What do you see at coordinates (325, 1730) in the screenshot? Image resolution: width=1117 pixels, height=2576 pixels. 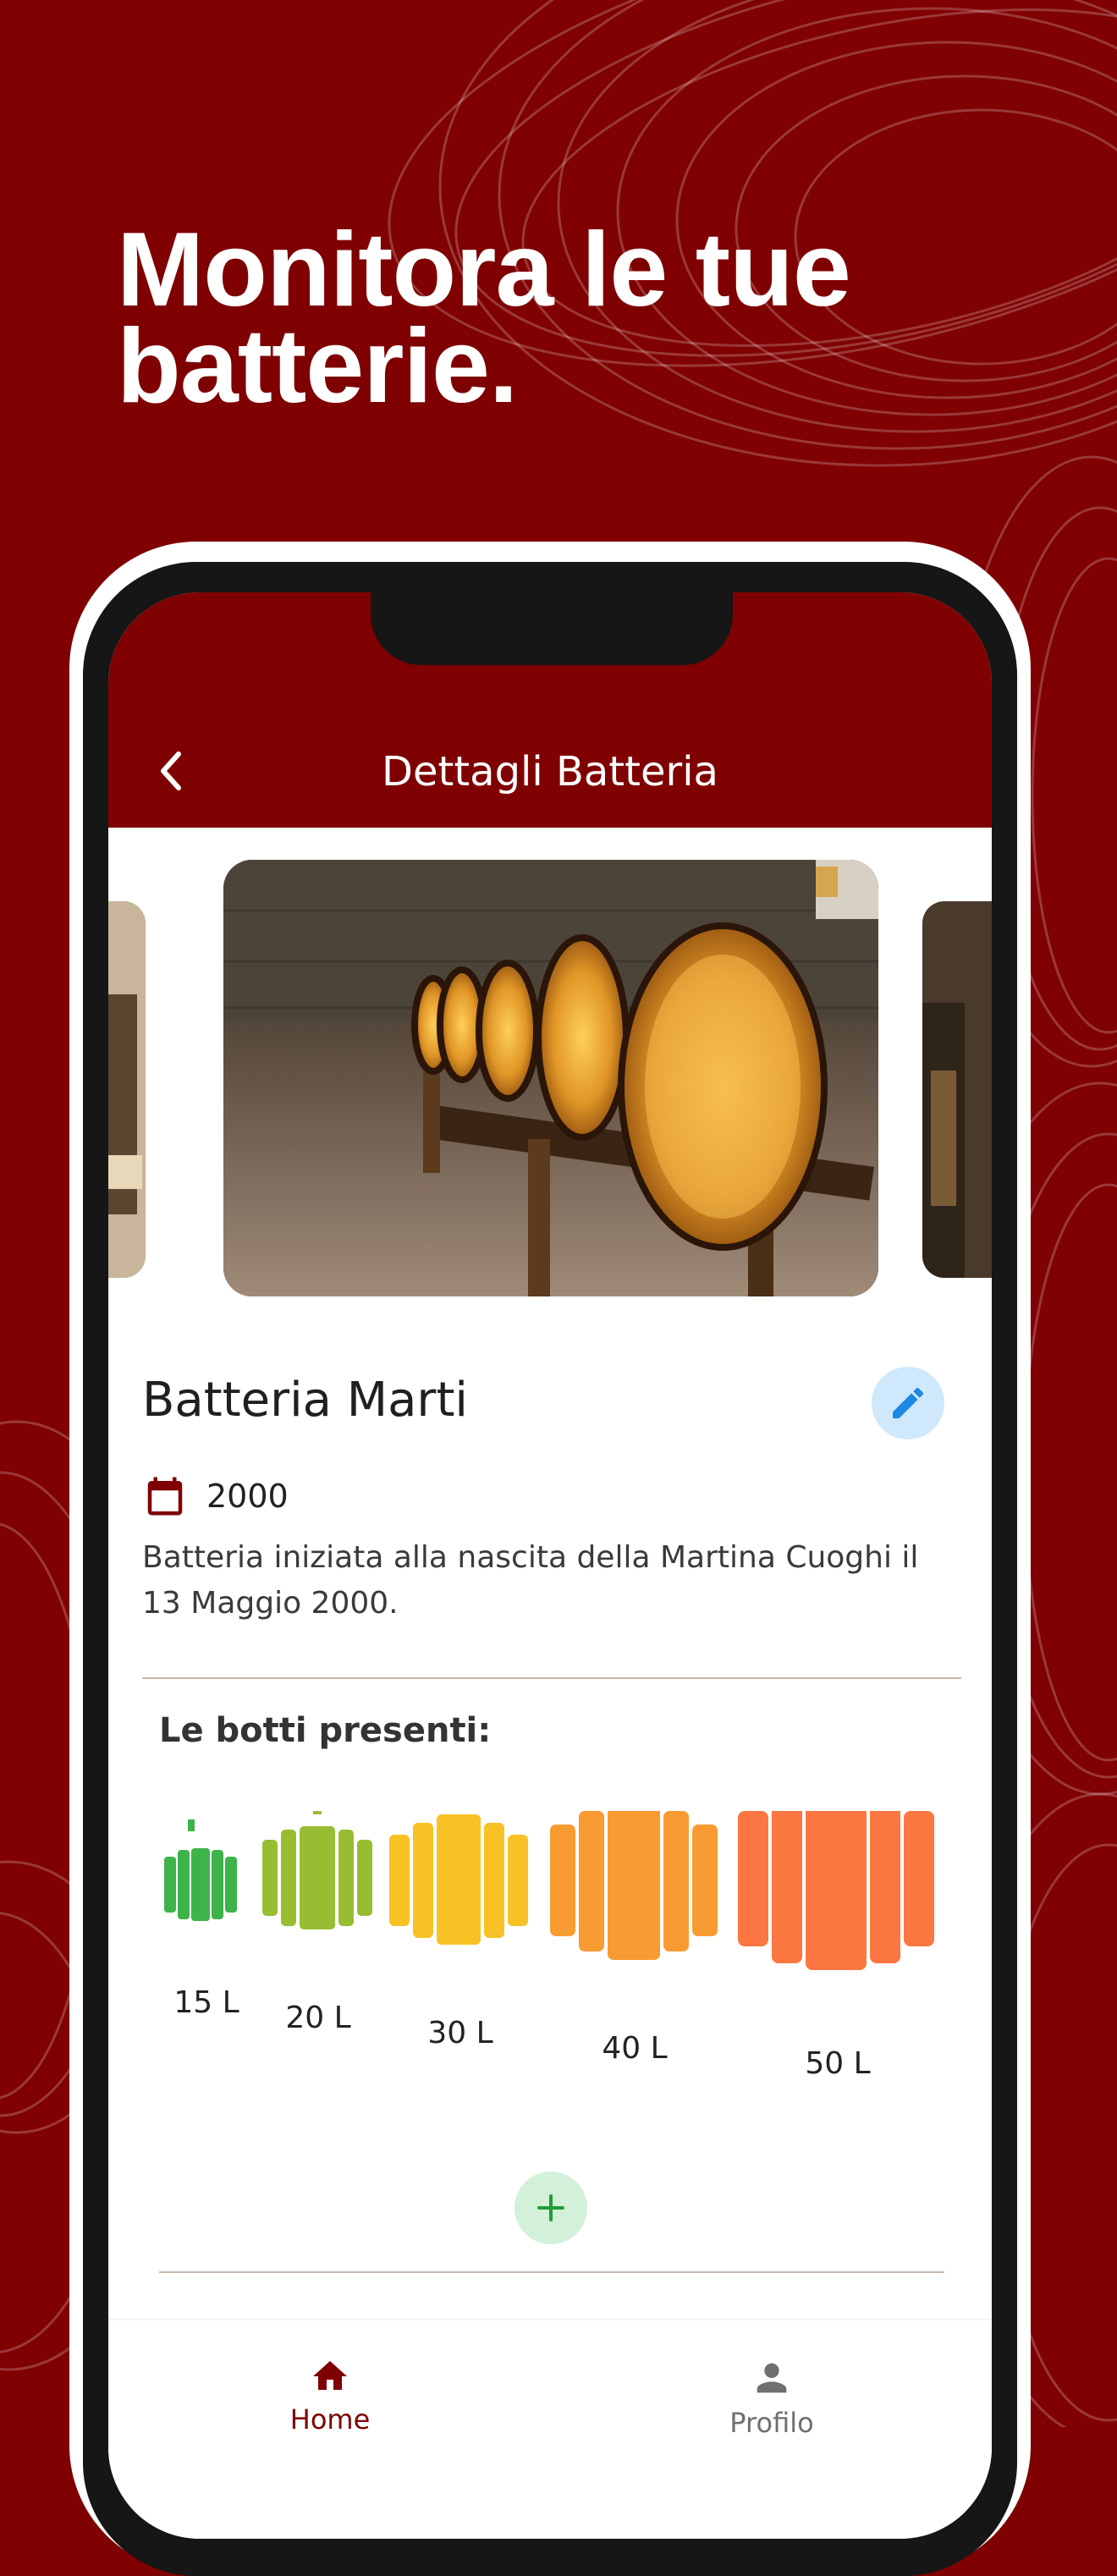 I see `barrels-section-title: Le botti presenti:` at bounding box center [325, 1730].